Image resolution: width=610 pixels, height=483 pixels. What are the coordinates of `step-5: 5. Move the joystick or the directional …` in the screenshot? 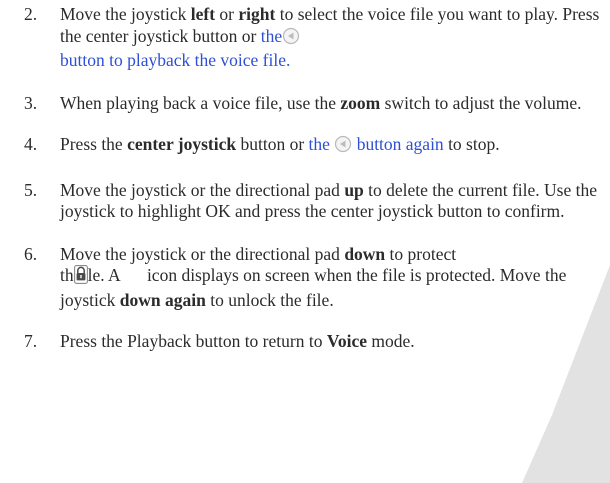 It's located at (311, 200).